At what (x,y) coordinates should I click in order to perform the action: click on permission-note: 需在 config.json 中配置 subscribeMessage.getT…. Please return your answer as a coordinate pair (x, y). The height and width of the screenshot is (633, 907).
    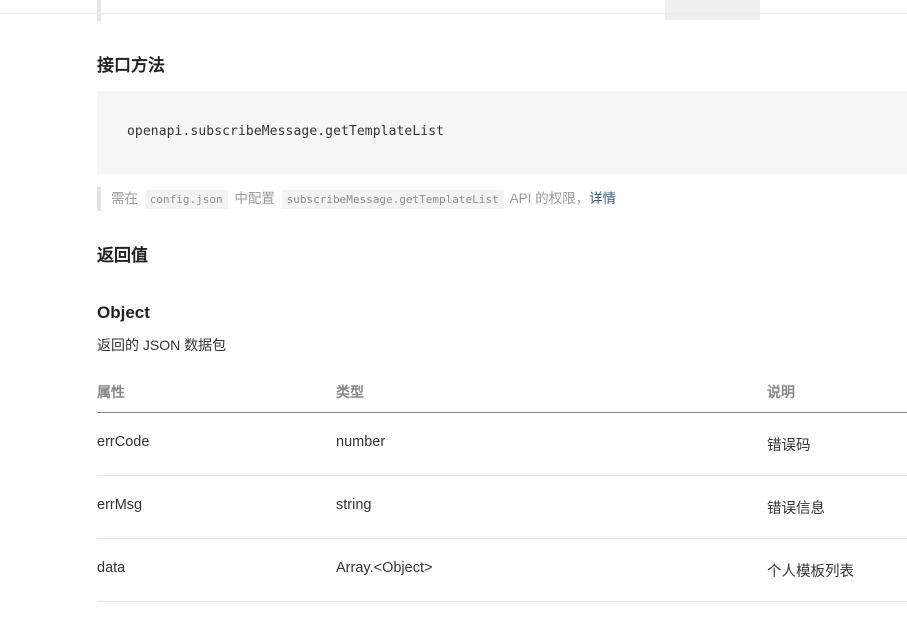
    Looking at the image, I should click on (457, 199).